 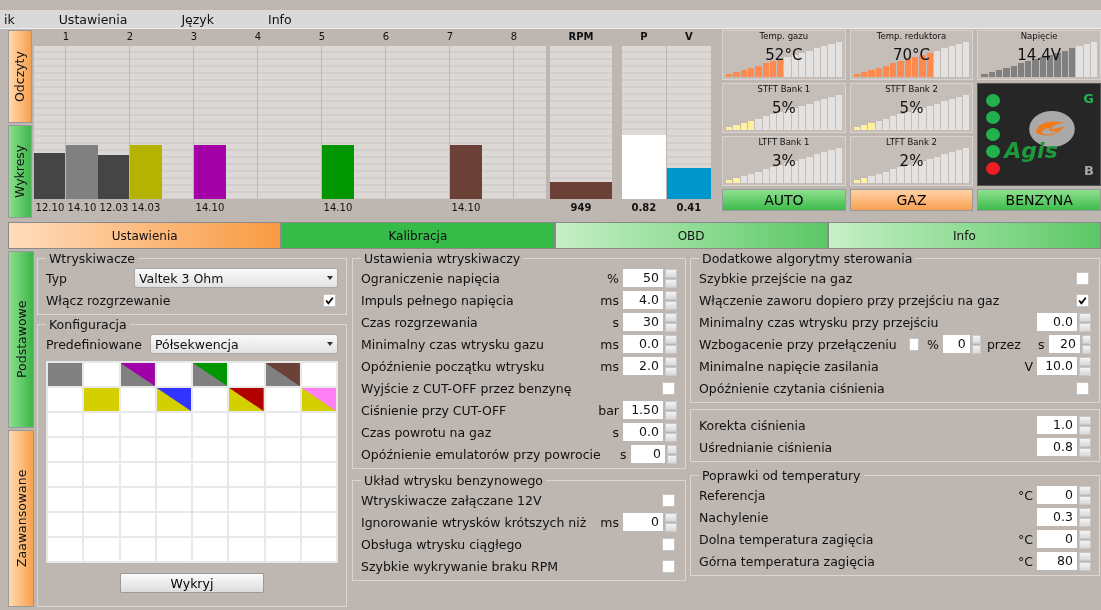 What do you see at coordinates (20, 76) in the screenshot?
I see `side-tab: Odczyty` at bounding box center [20, 76].